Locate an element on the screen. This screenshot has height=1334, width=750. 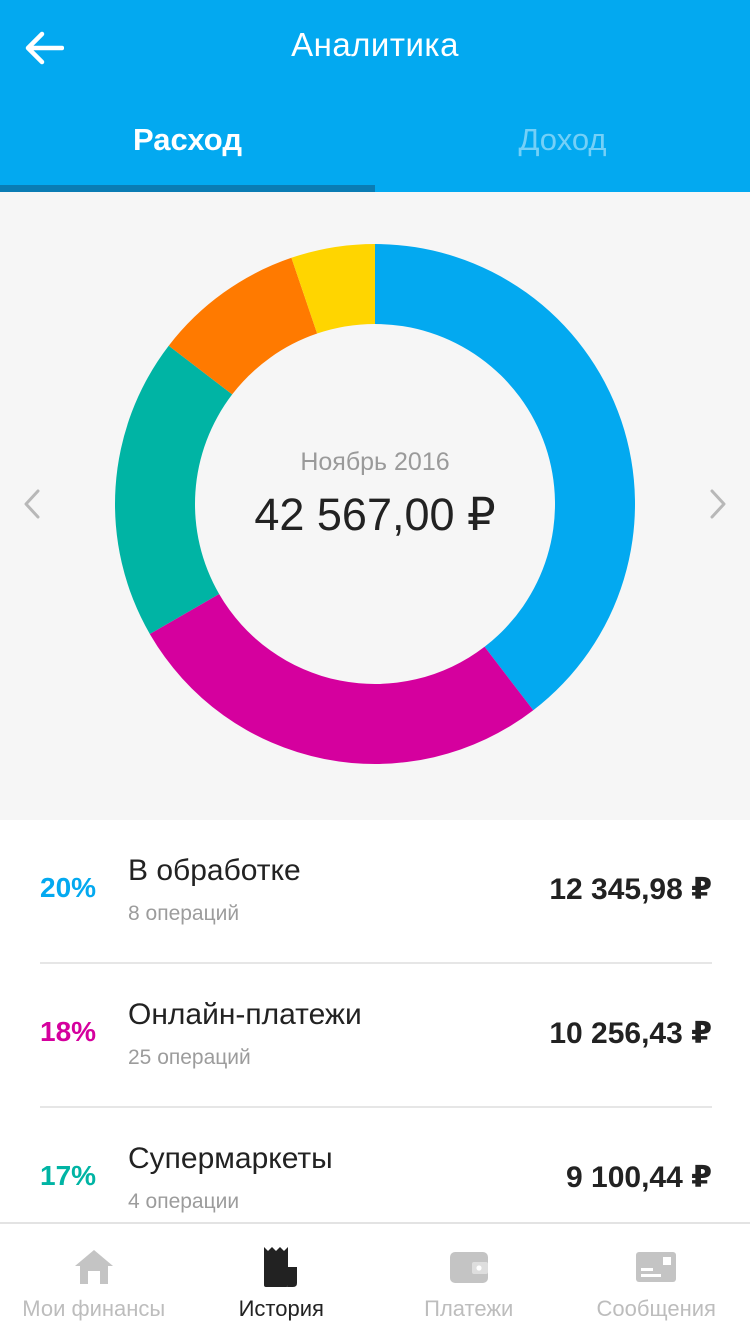
page-title: Аналитика is located at coordinates (375, 44).